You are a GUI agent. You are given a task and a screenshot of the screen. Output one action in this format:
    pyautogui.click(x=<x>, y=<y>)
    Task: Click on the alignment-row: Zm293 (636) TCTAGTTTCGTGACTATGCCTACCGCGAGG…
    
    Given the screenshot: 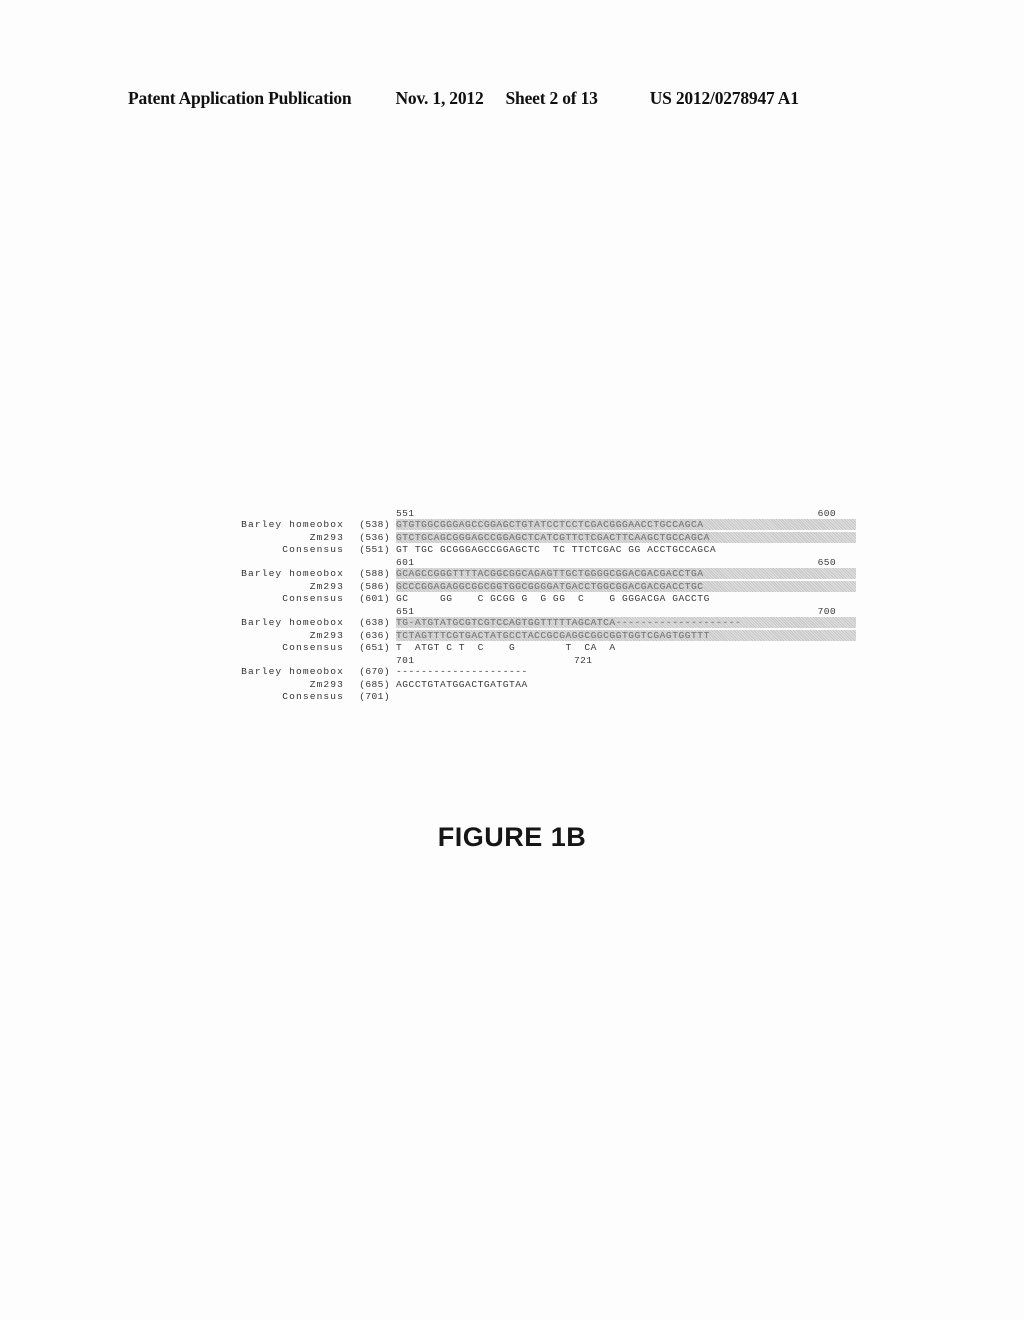 What is the action you would take?
    pyautogui.click(x=526, y=636)
    